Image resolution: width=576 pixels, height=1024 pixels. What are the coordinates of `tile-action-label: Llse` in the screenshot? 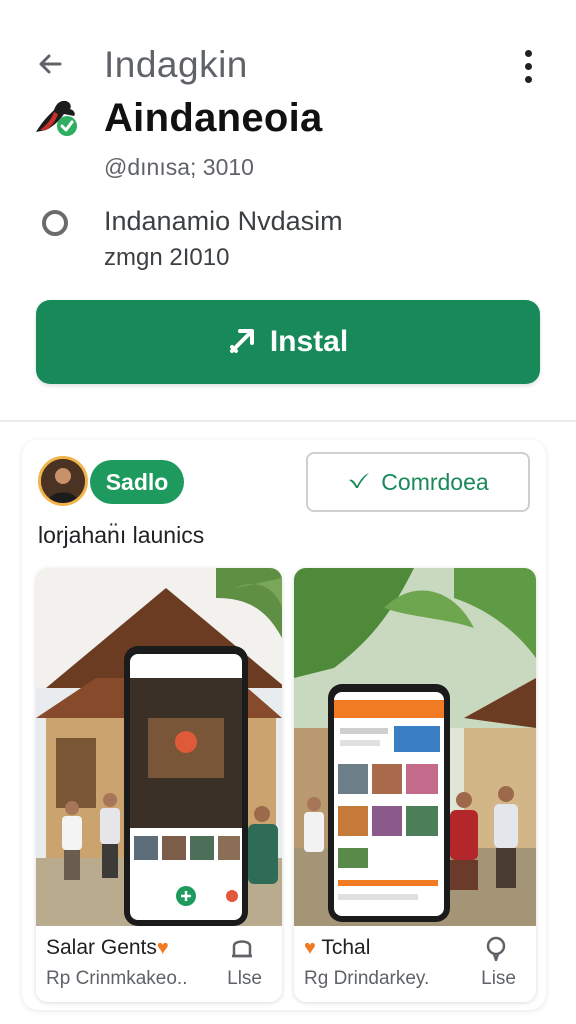 It's located at (244, 978).